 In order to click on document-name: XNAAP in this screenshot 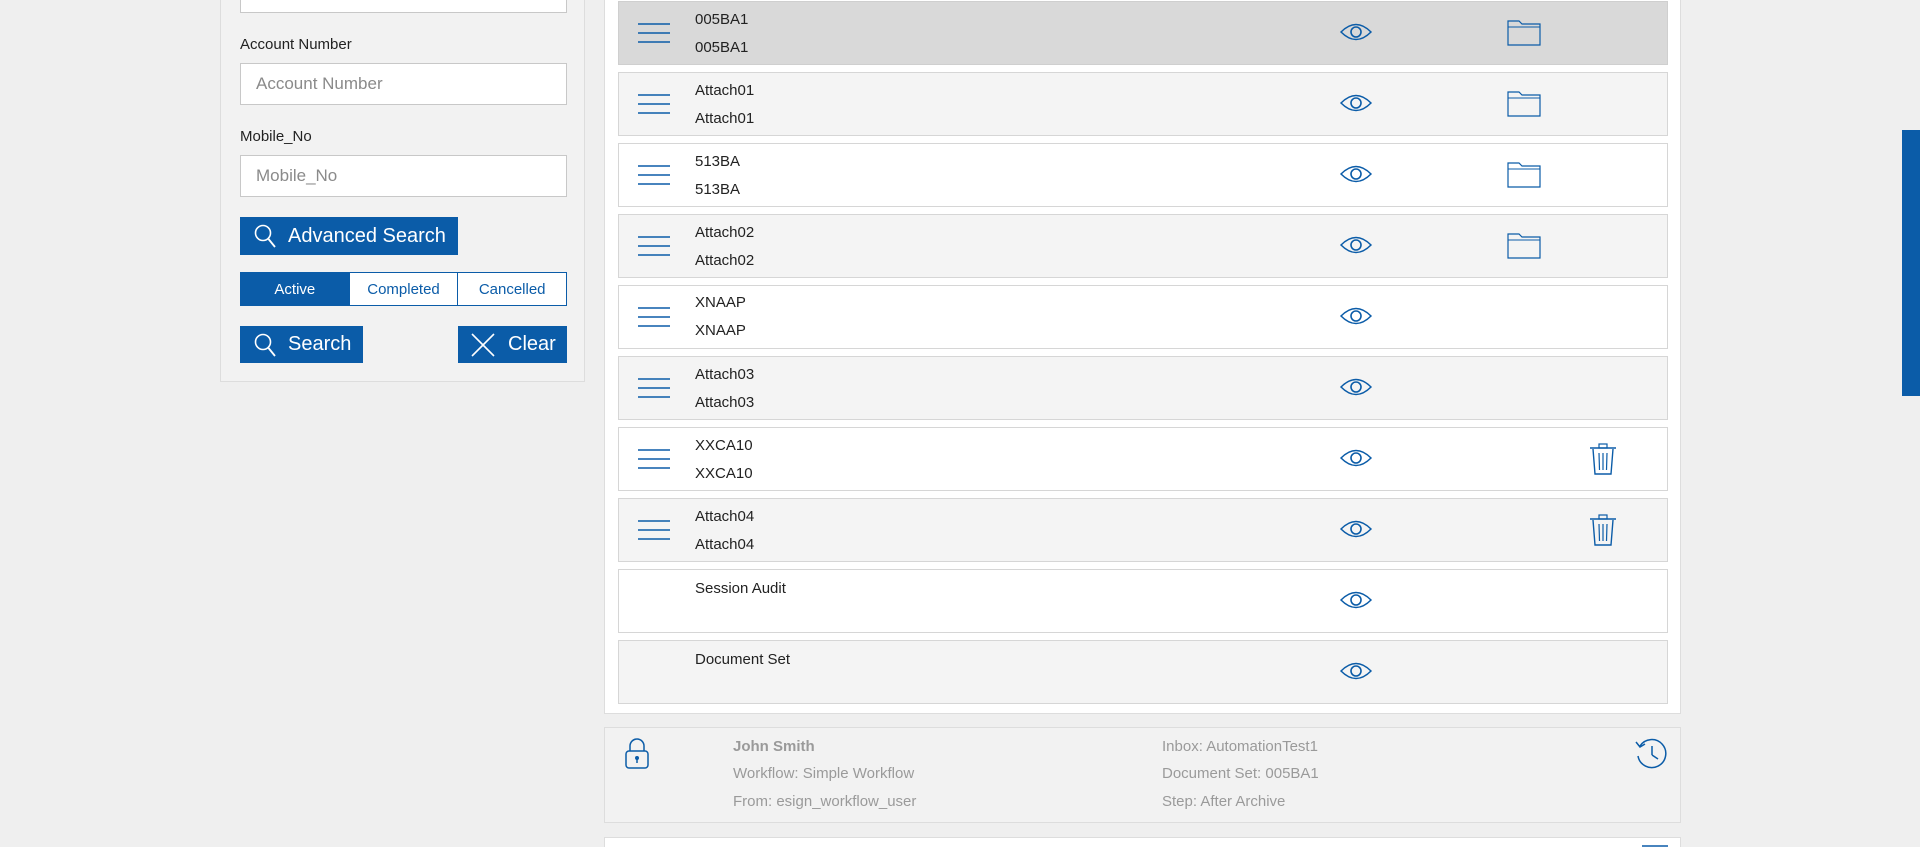, I will do `click(720, 302)`.